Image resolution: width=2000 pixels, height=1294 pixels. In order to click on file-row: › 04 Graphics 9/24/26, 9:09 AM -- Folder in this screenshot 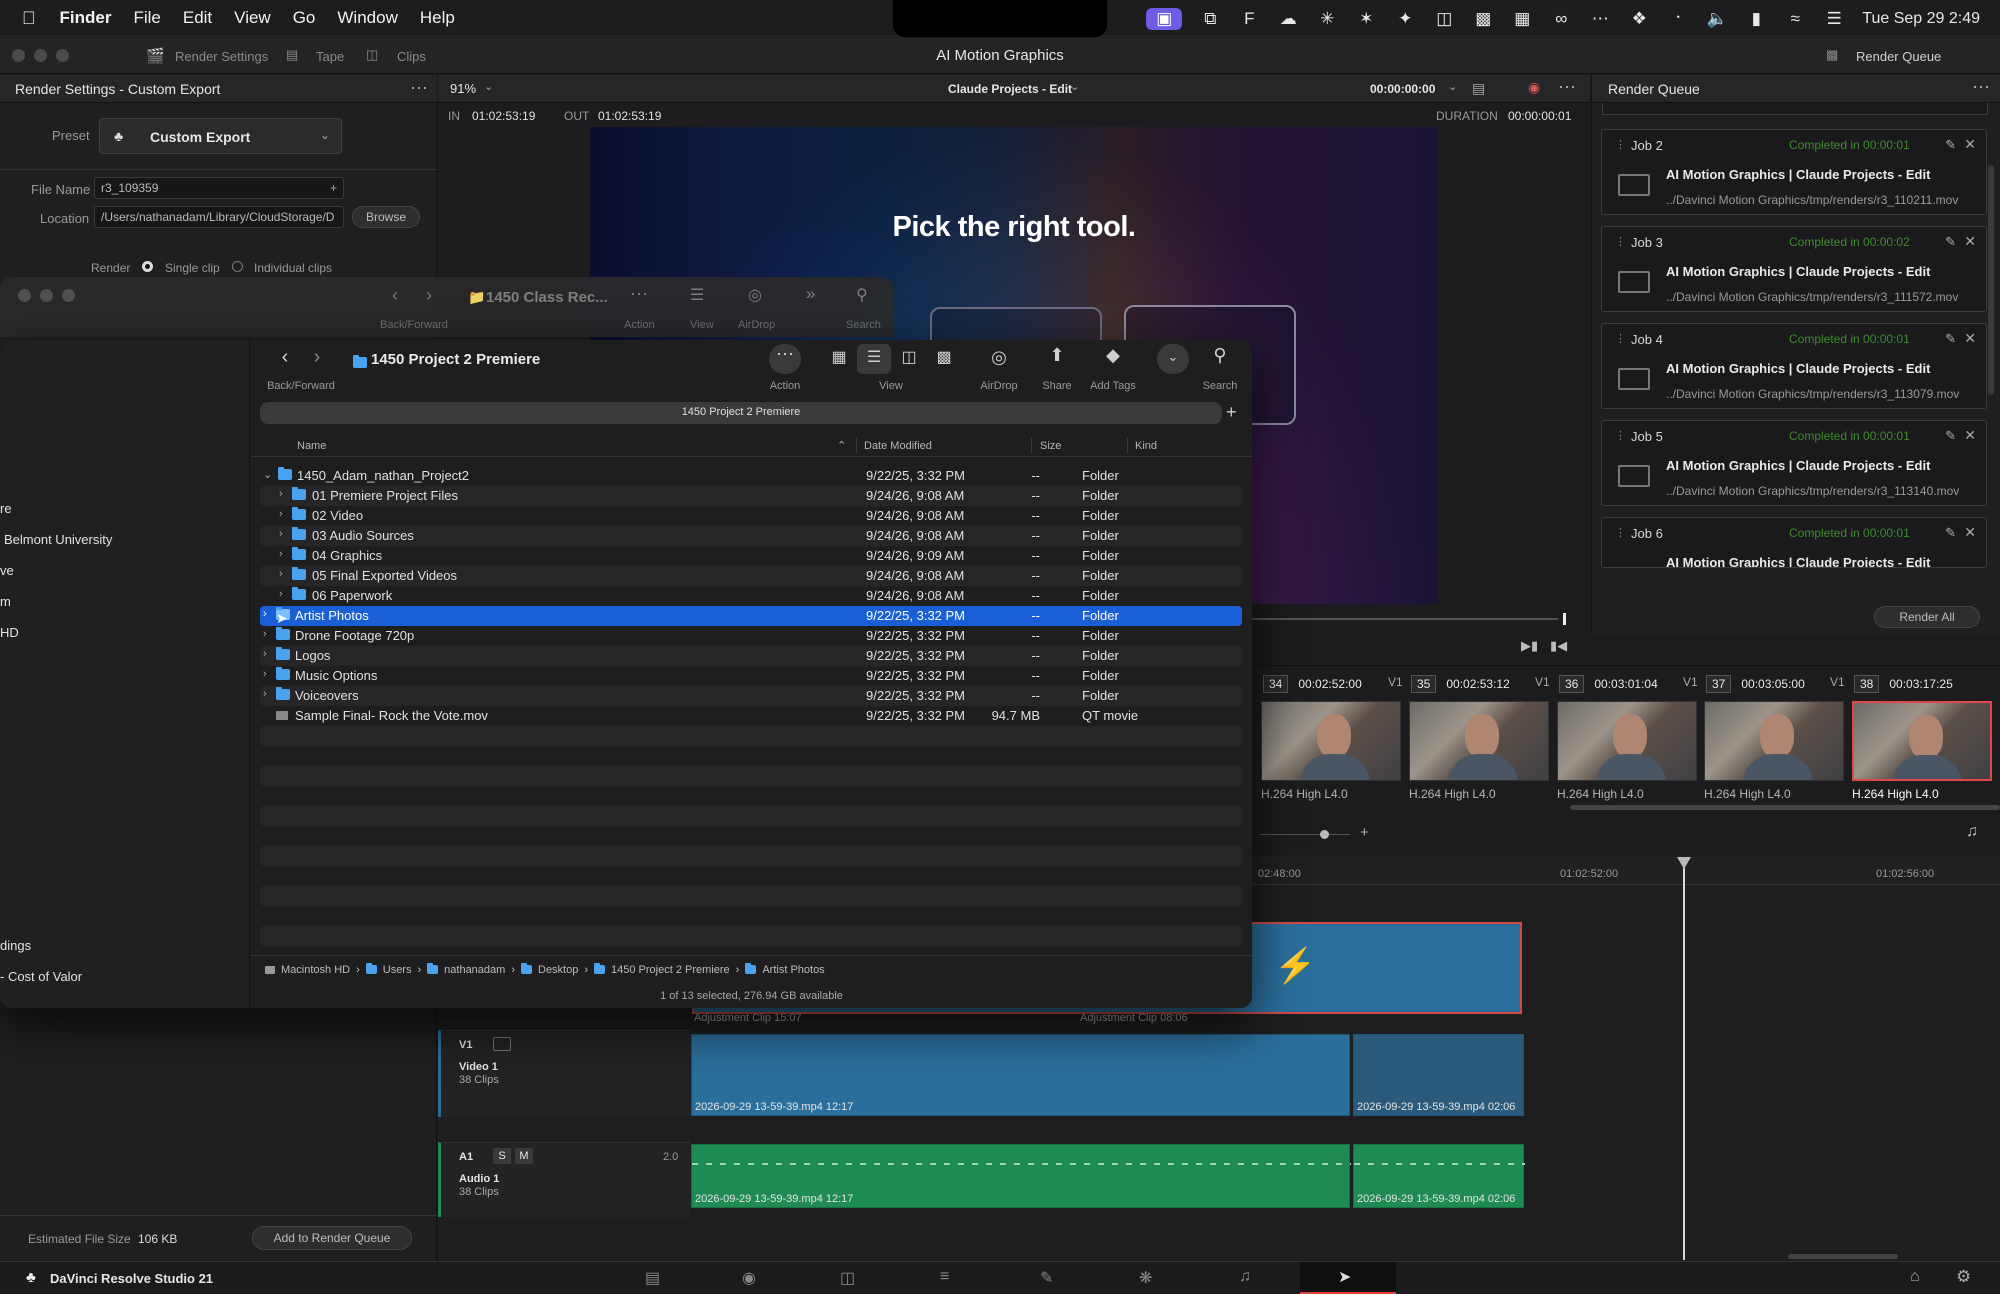, I will do `click(751, 556)`.